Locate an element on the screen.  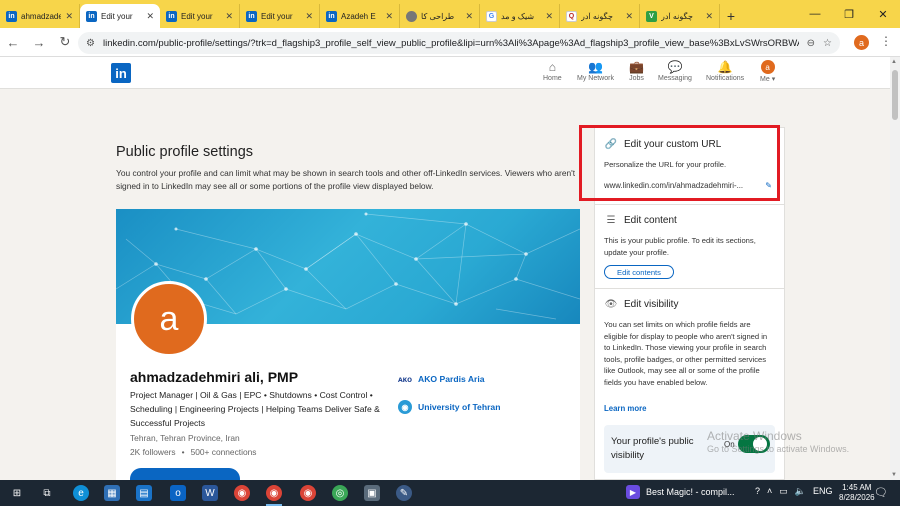
reload-icon: ↻ is located at coordinates (65, 42).